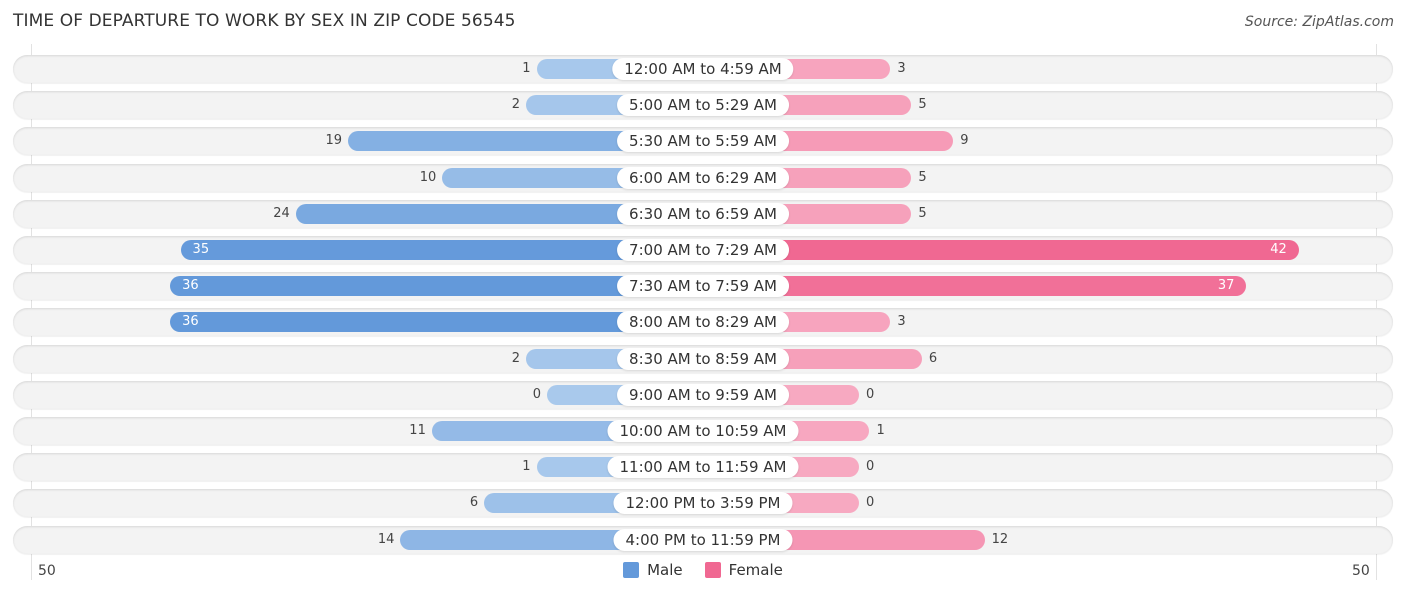  Describe the element at coordinates (536, 394) in the screenshot. I see `value-label-male: 0` at that location.